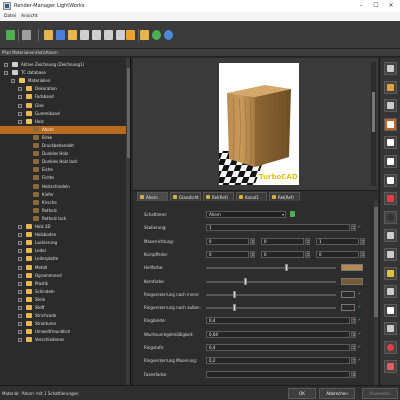 Image resolution: width=400 pixels, height=400 pixels. Describe the element at coordinates (64, 170) in the screenshot. I see `tree-item: Eiche` at that location.